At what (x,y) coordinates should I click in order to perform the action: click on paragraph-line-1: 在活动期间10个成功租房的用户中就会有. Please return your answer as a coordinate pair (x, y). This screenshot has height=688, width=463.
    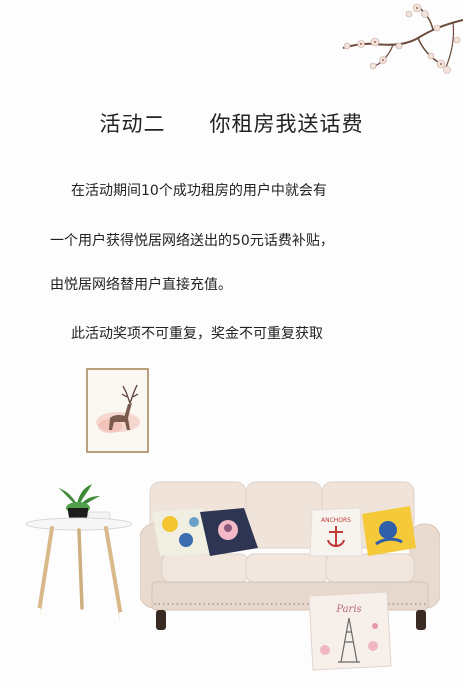
    Looking at the image, I should click on (199, 191).